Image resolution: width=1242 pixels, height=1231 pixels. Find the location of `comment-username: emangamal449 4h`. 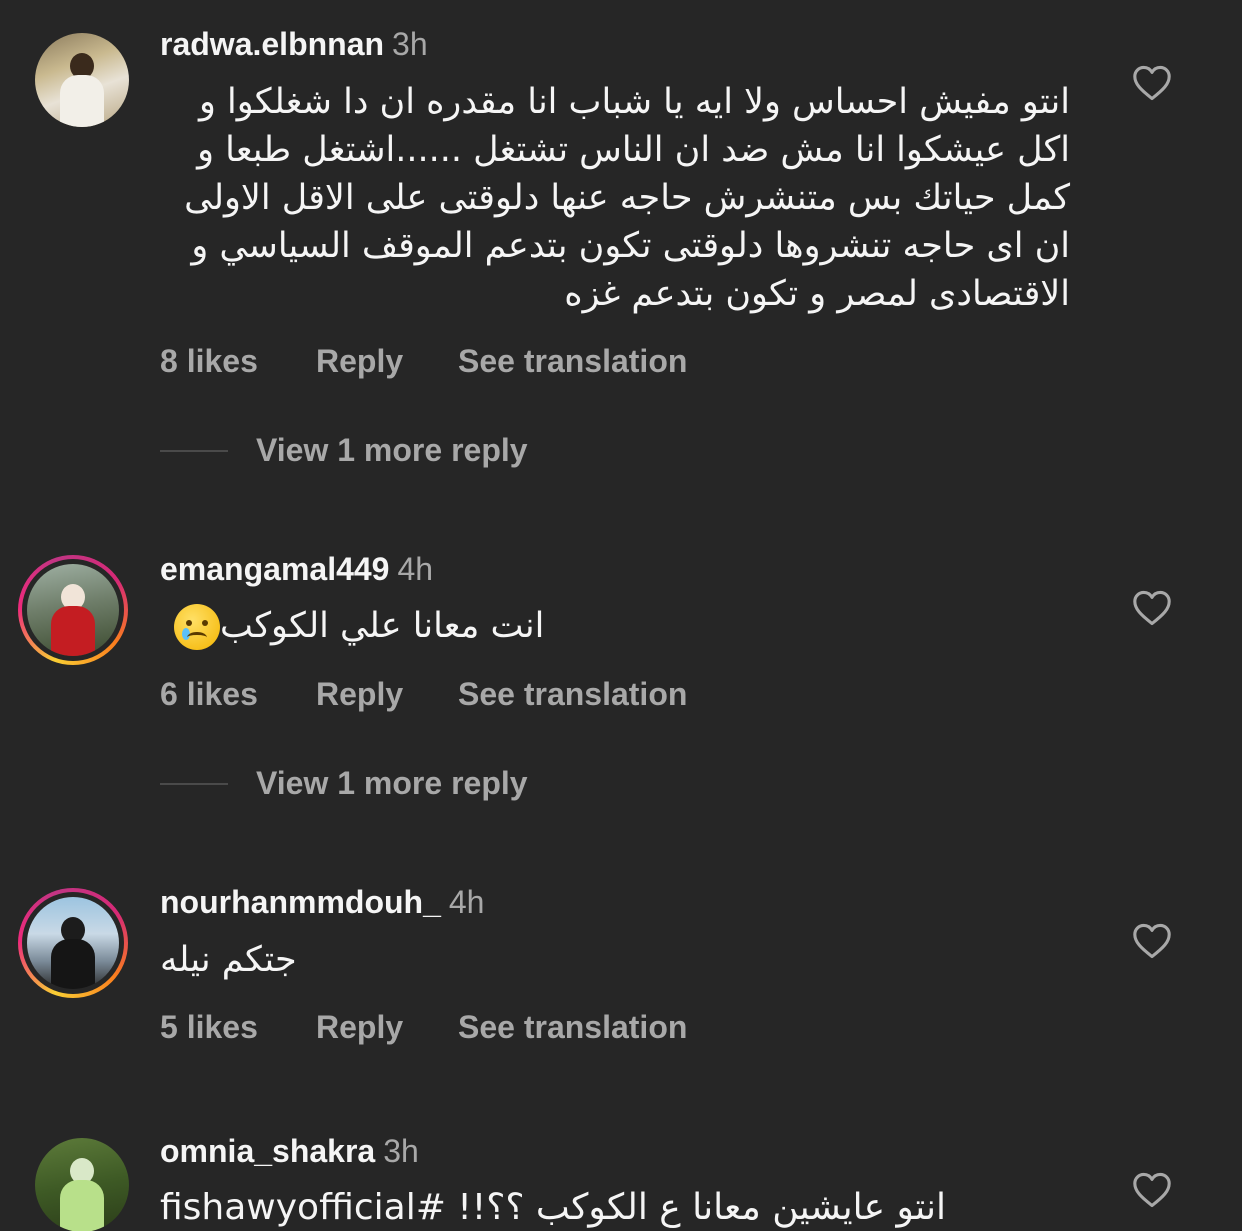

comment-username: emangamal449 4h is located at coordinates (296, 569).